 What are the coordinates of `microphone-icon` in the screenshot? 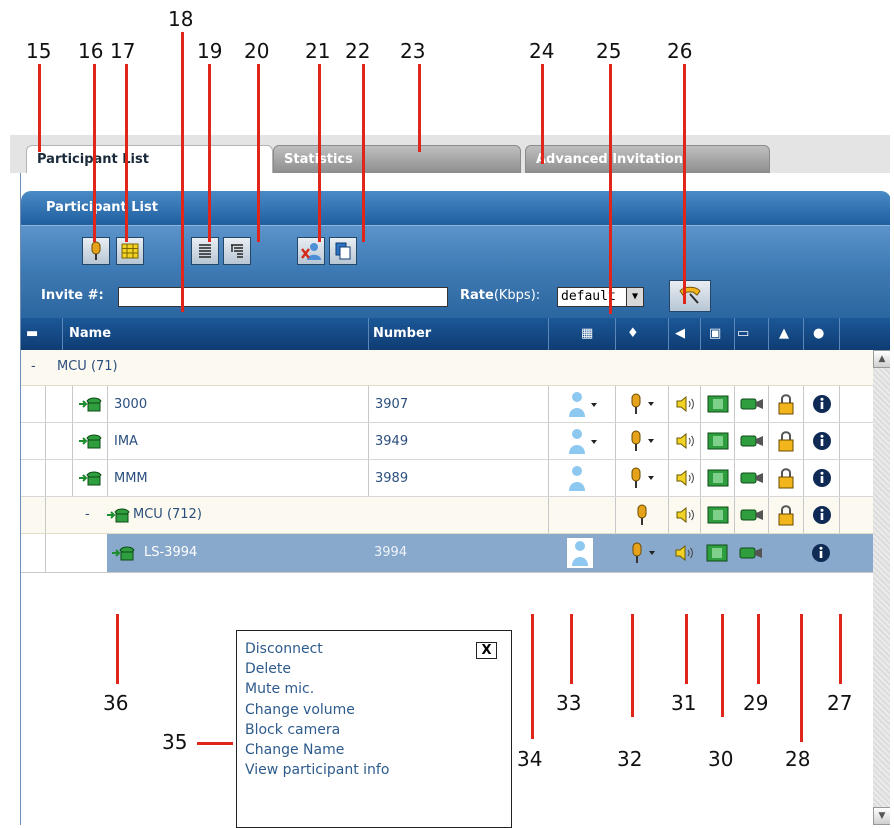 It's located at (643, 553).